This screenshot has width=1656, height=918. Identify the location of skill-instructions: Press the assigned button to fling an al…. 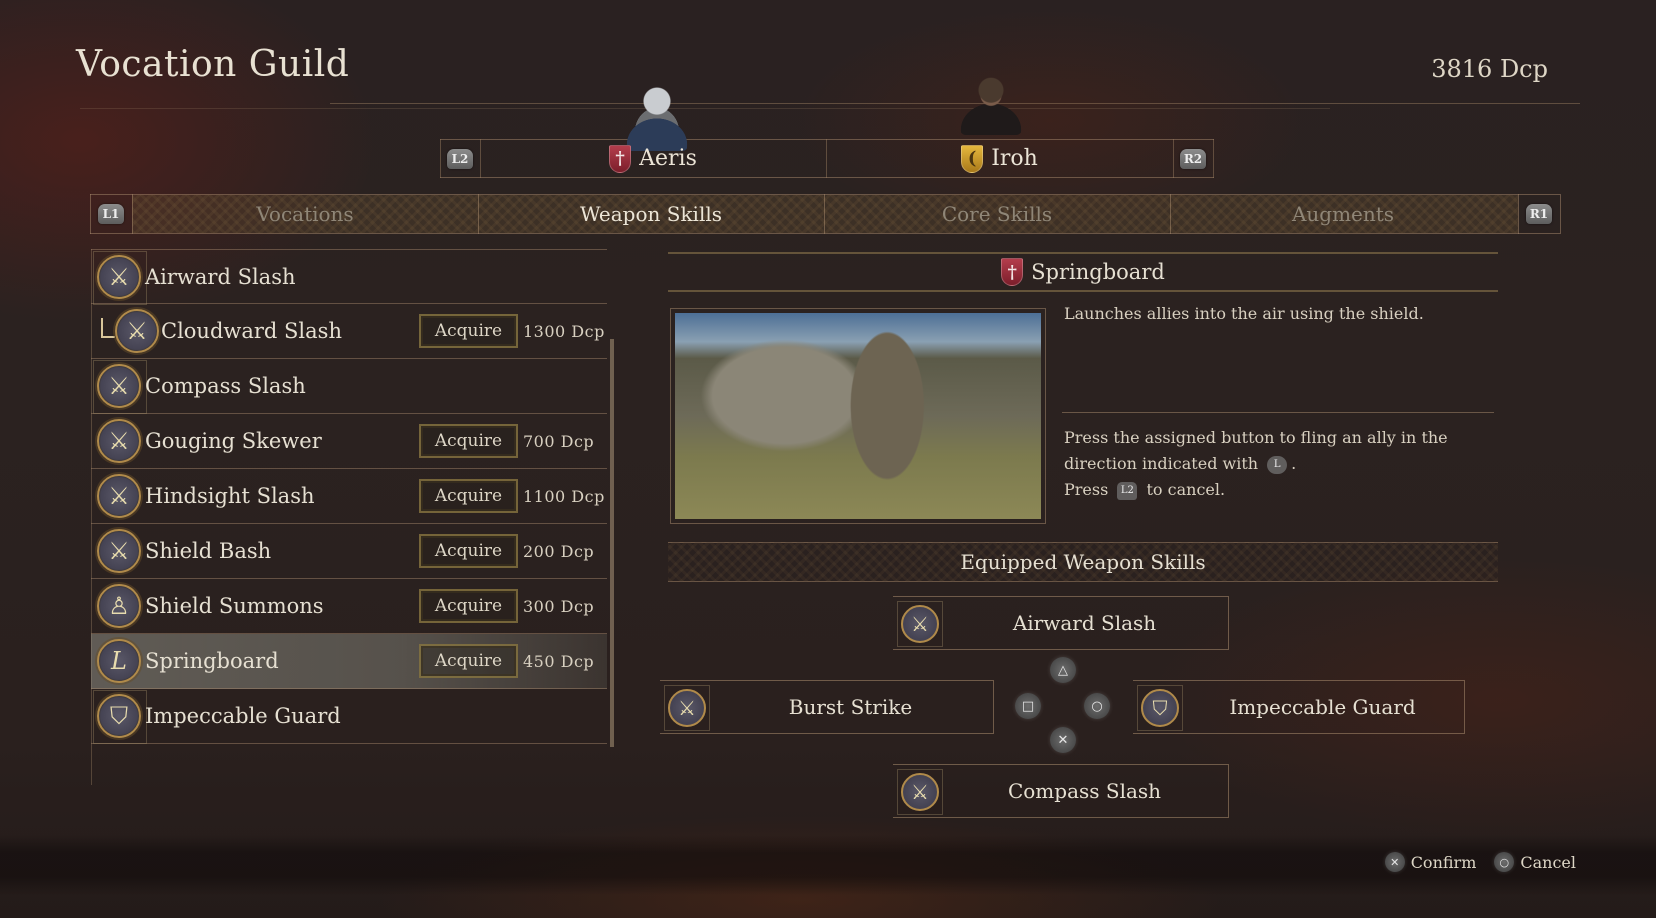
(1274, 464).